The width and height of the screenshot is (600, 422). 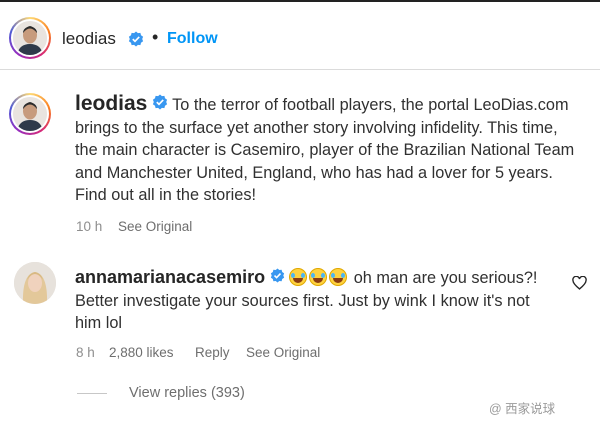 What do you see at coordinates (170, 277) in the screenshot?
I see `commenter-username: annamarianacasemiro` at bounding box center [170, 277].